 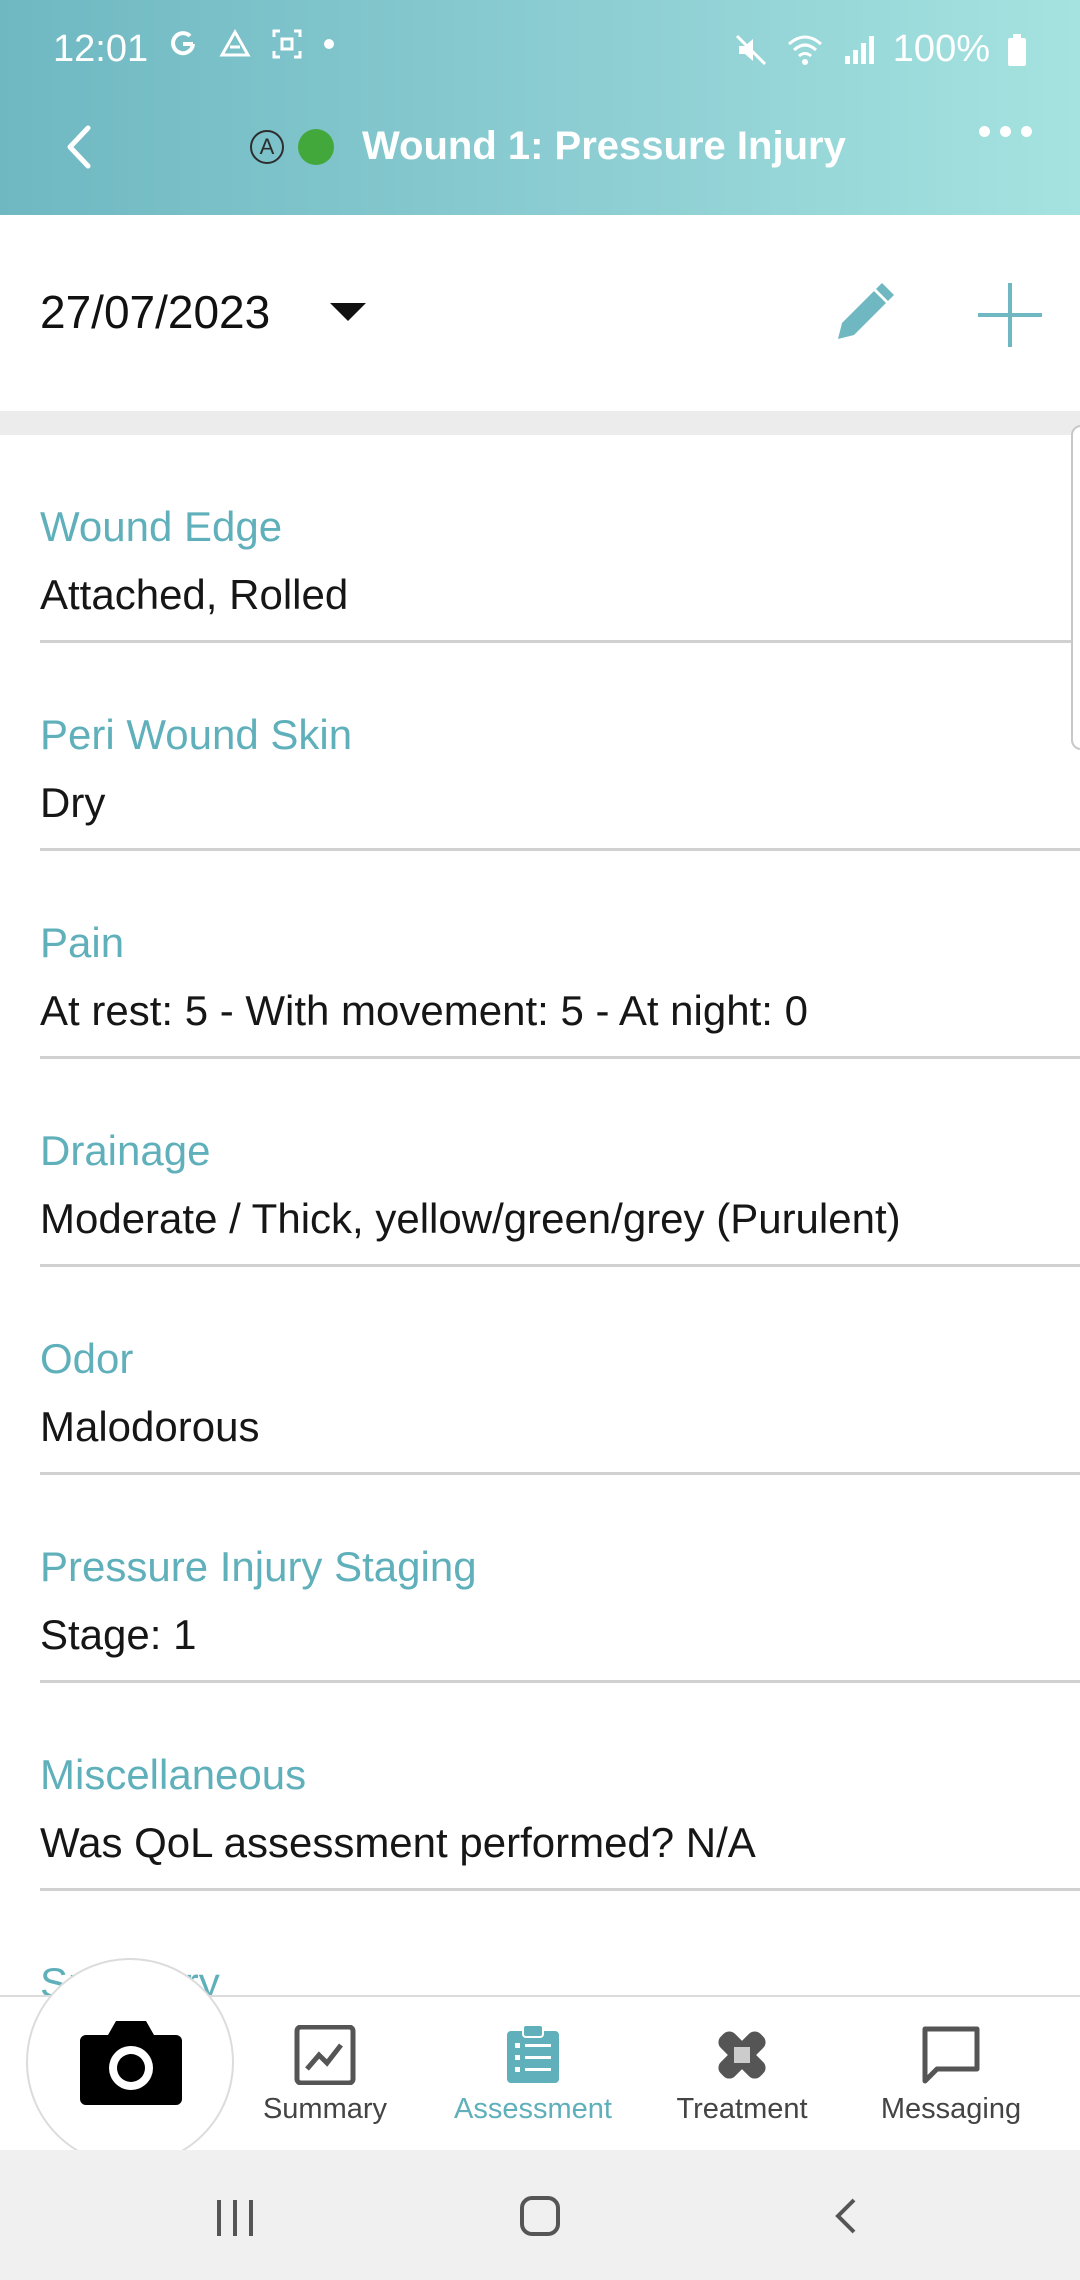 I want to click on auto-badge: A, so click(x=267, y=146).